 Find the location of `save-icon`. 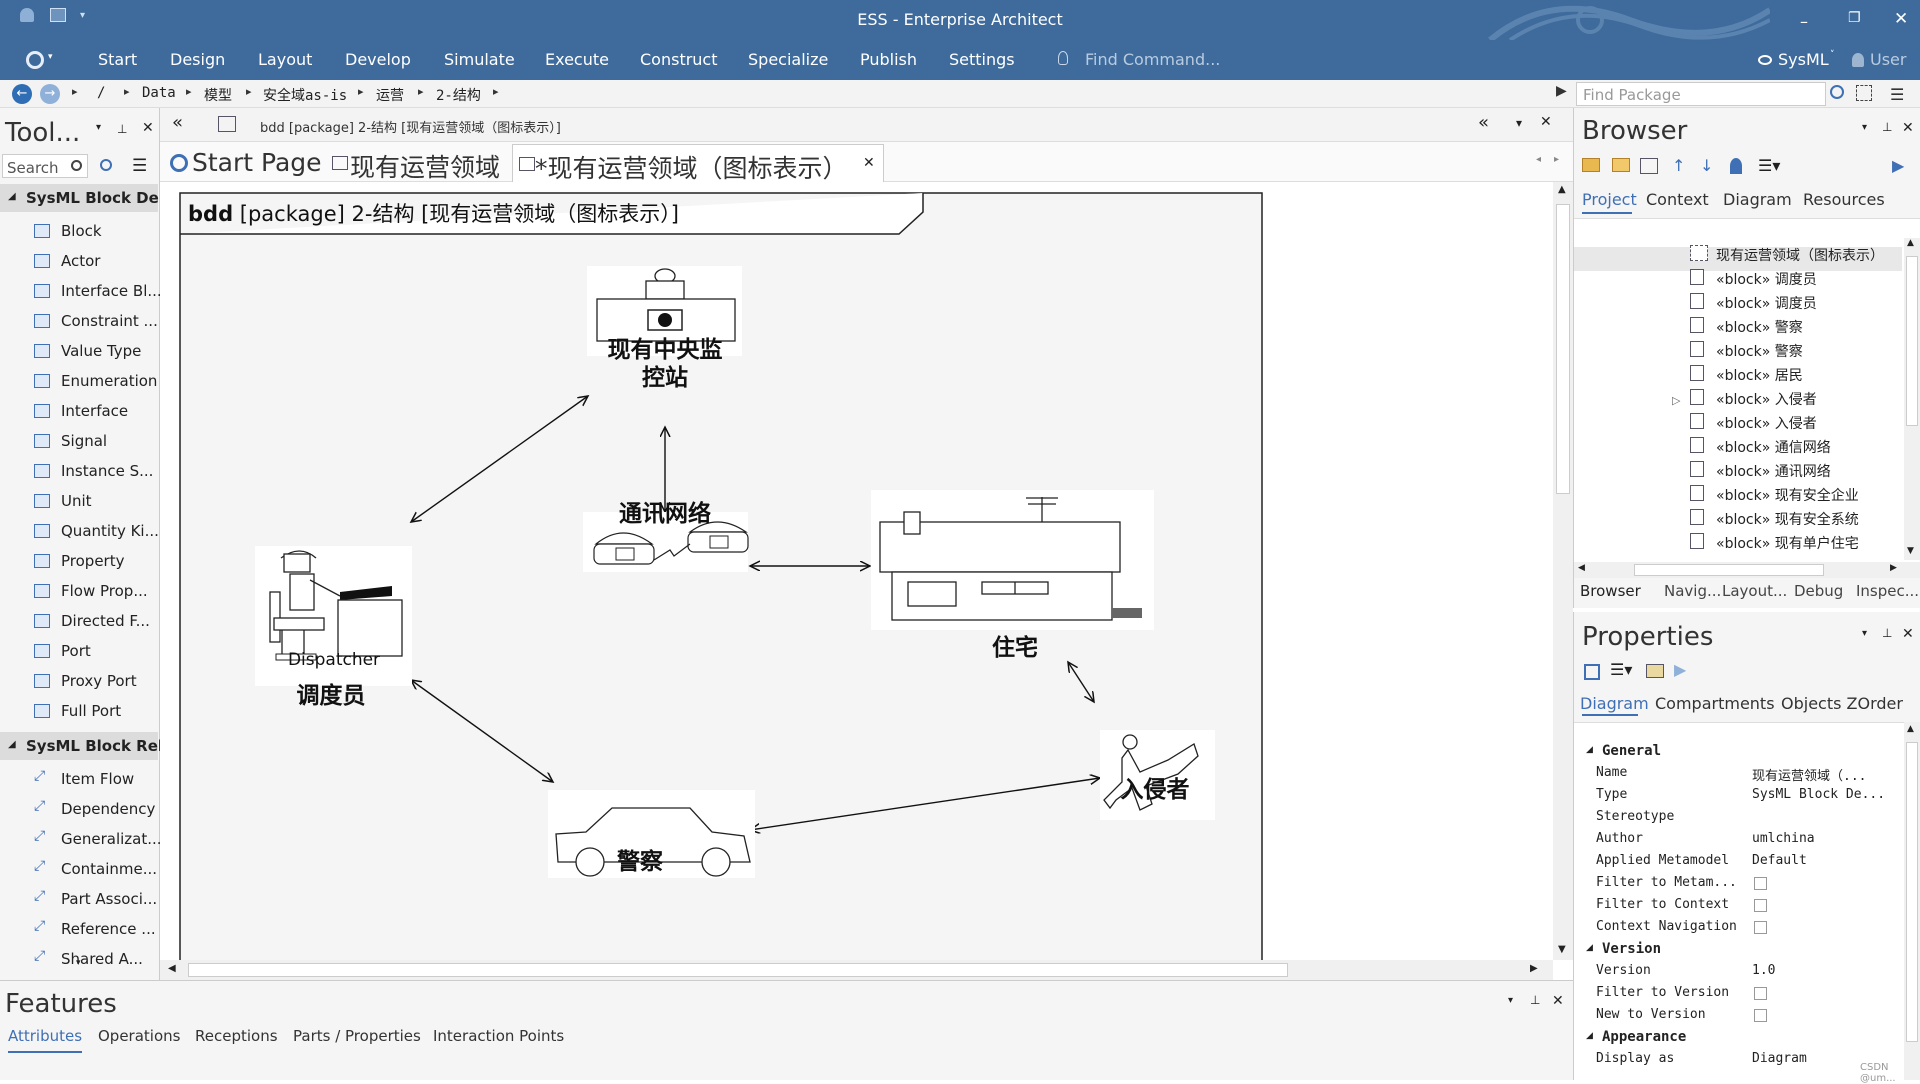

save-icon is located at coordinates (1592, 672).